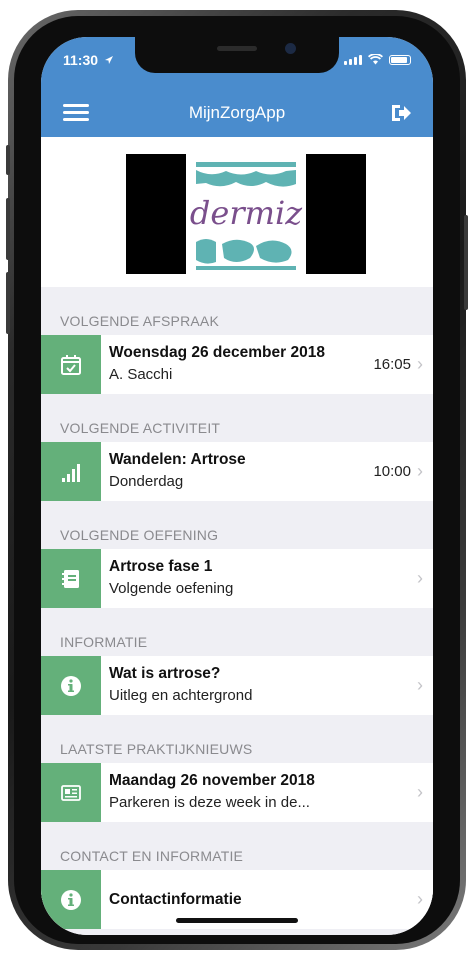  I want to click on row-title: Wandelen: Artrose, so click(177, 459).